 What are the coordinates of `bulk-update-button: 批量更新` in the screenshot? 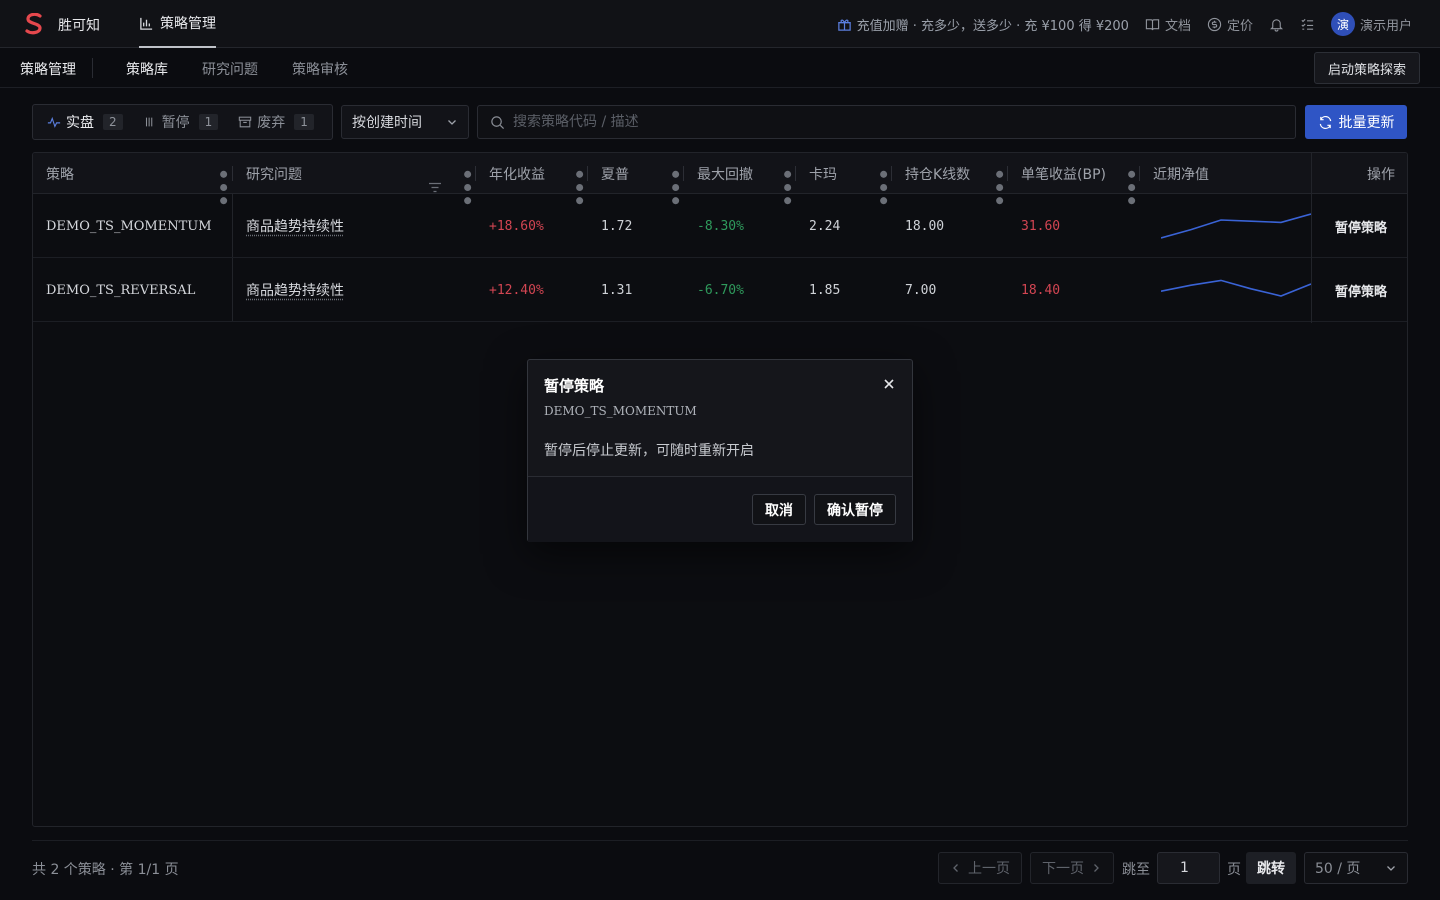 It's located at (1356, 122).